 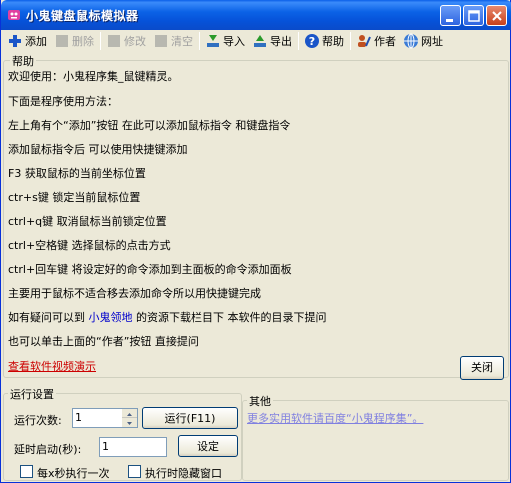 I want to click on globe-icon, so click(x=411, y=41).